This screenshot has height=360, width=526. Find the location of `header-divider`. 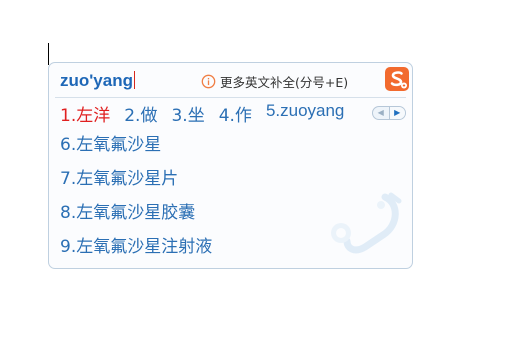

header-divider is located at coordinates (230, 97).